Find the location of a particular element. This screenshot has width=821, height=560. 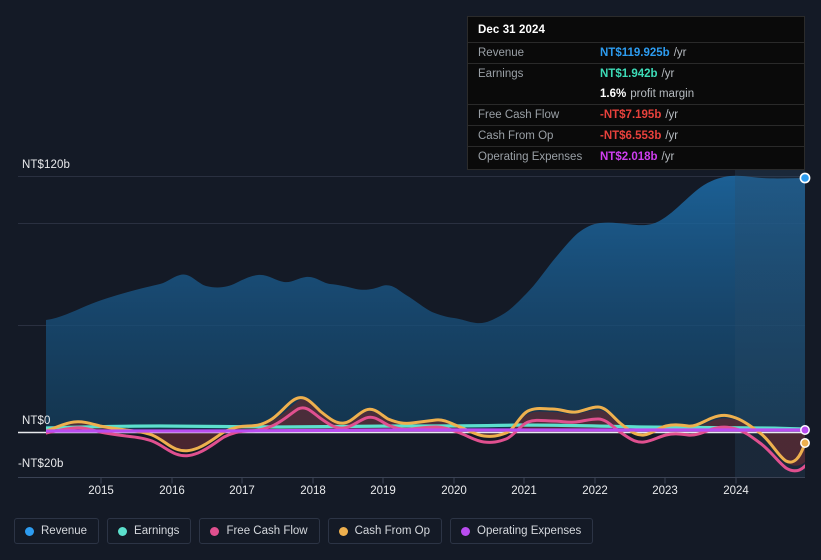

tooltip-unit-free-cash-flow: /yr is located at coordinates (672, 115).